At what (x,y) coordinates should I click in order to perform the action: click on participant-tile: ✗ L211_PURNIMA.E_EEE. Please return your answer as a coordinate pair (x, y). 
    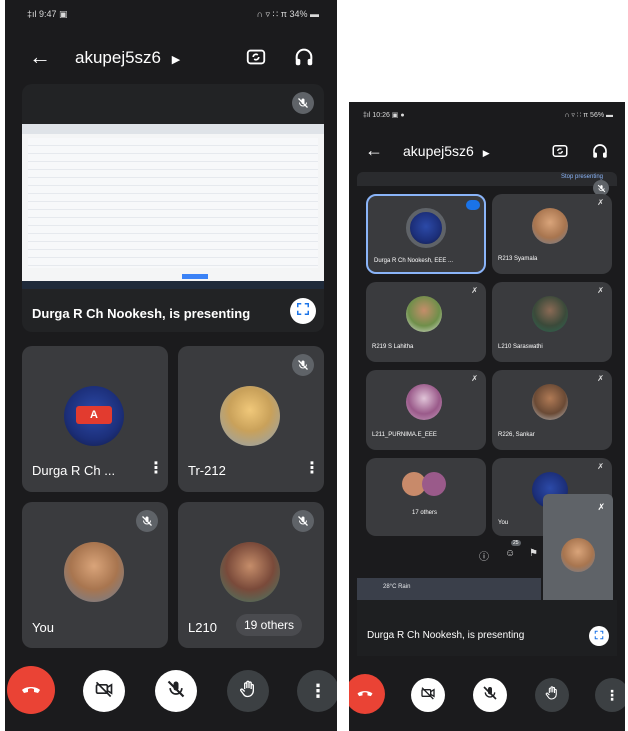
    Looking at the image, I should click on (426, 410).